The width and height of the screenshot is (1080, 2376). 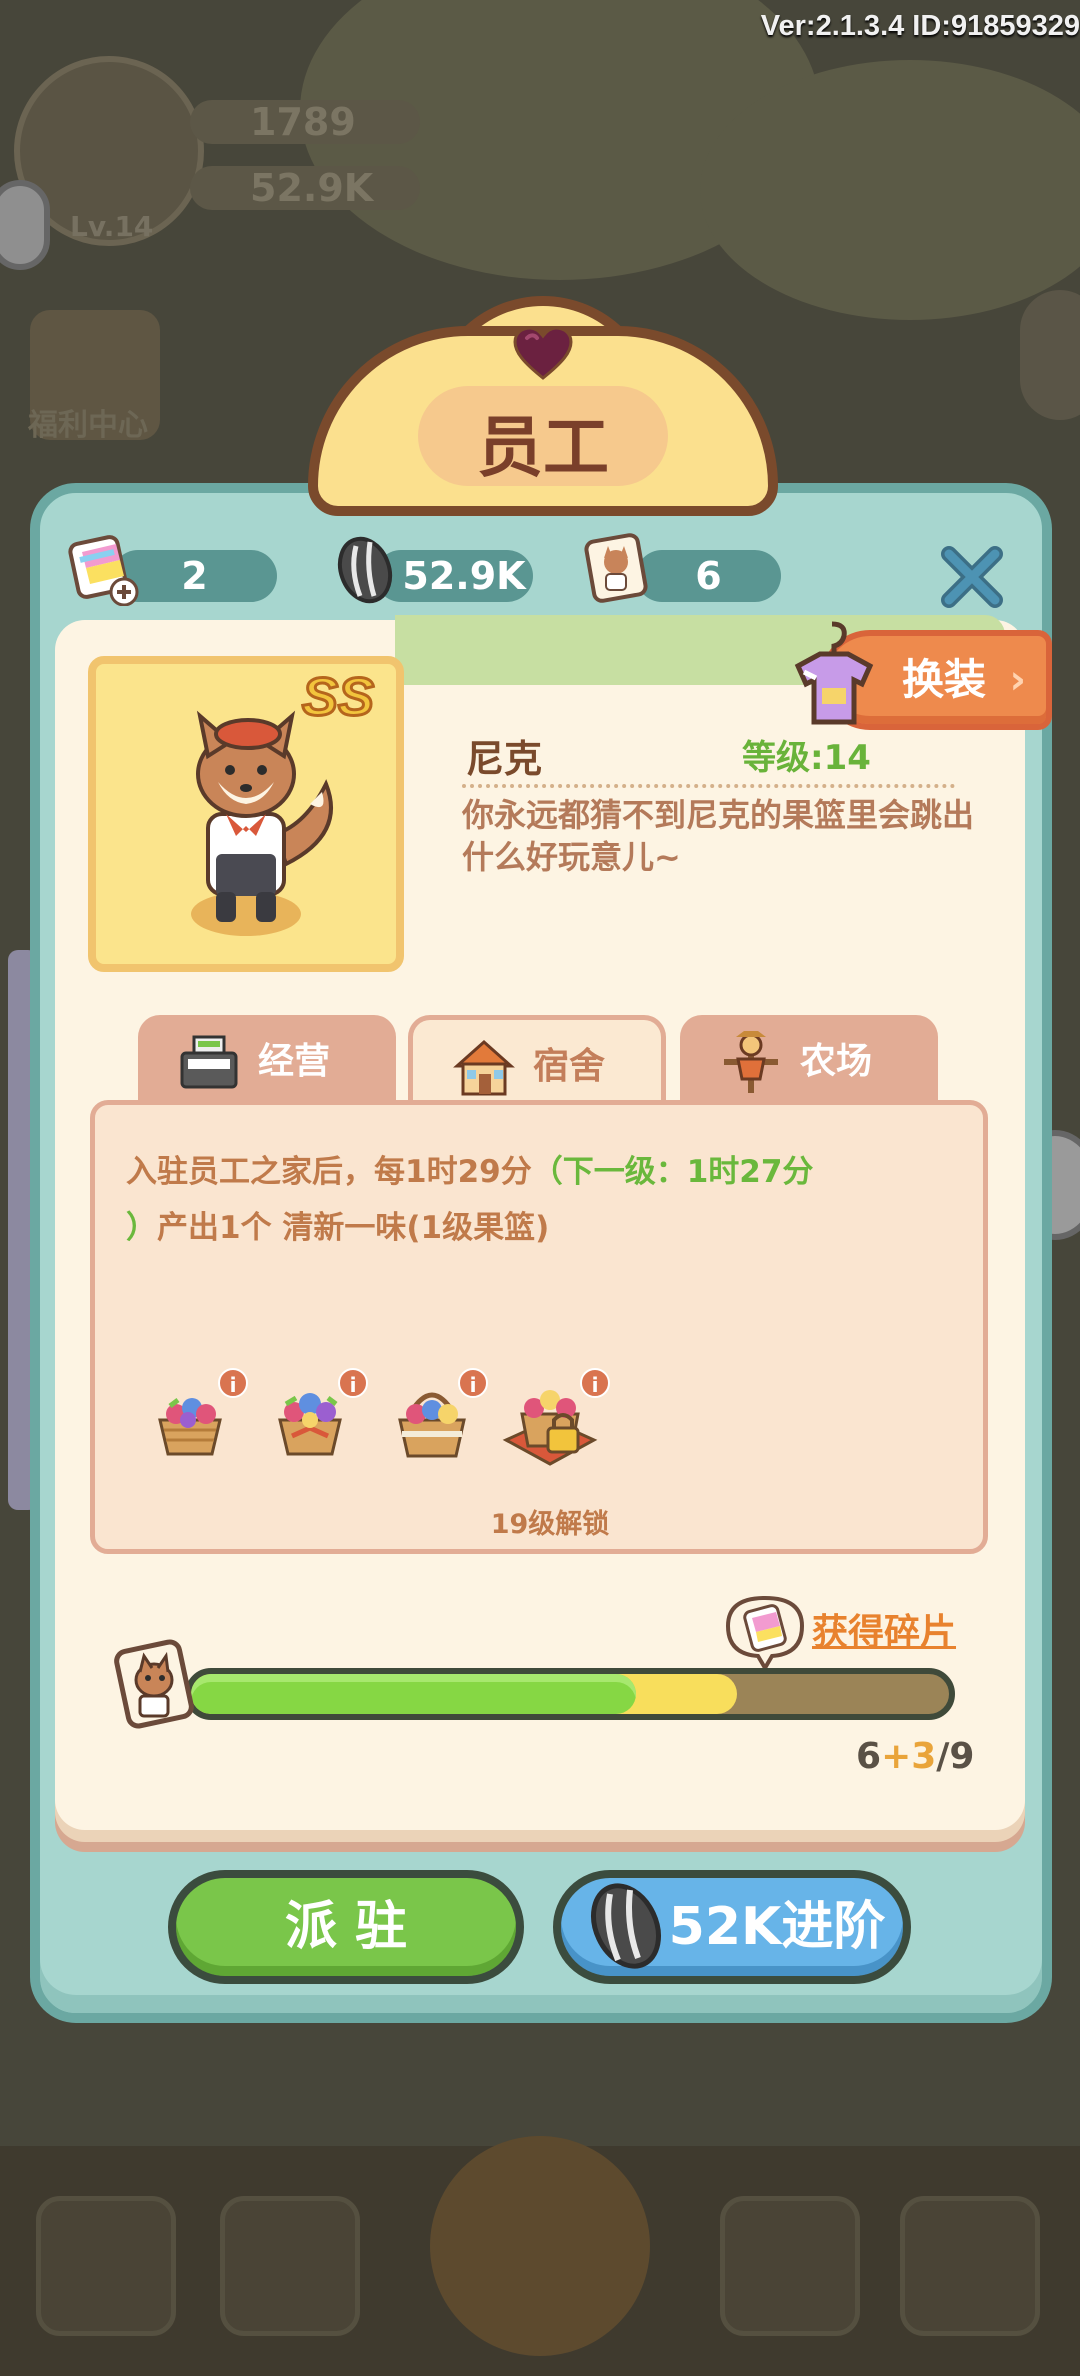 What do you see at coordinates (777, 1927) in the screenshot?
I see `advance-label: 52K进阶` at bounding box center [777, 1927].